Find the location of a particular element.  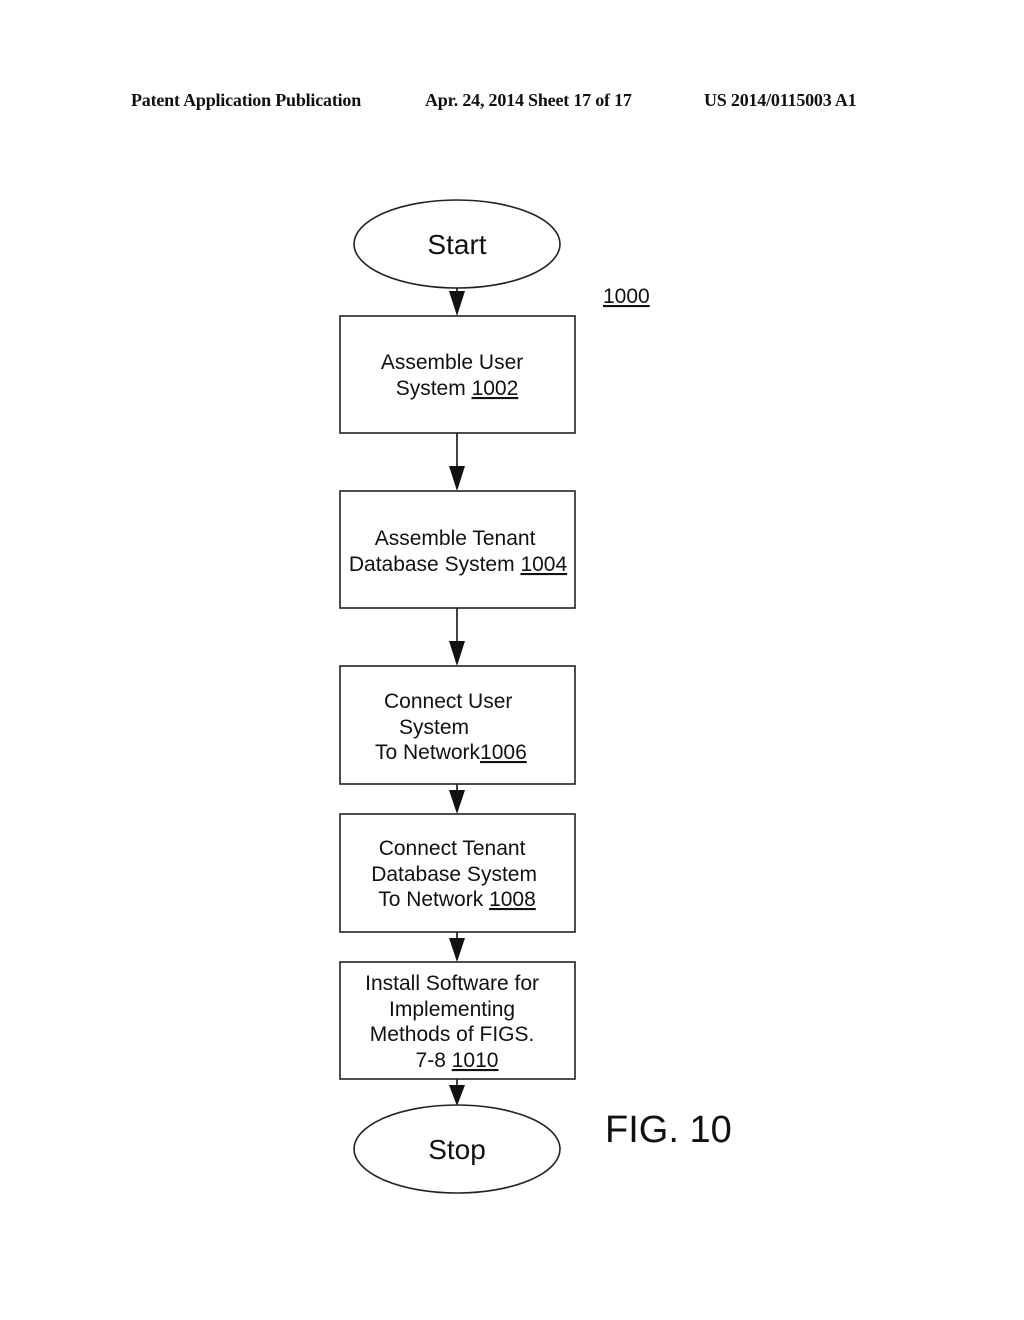

step-ref-1008: 1008 is located at coordinates (512, 899).